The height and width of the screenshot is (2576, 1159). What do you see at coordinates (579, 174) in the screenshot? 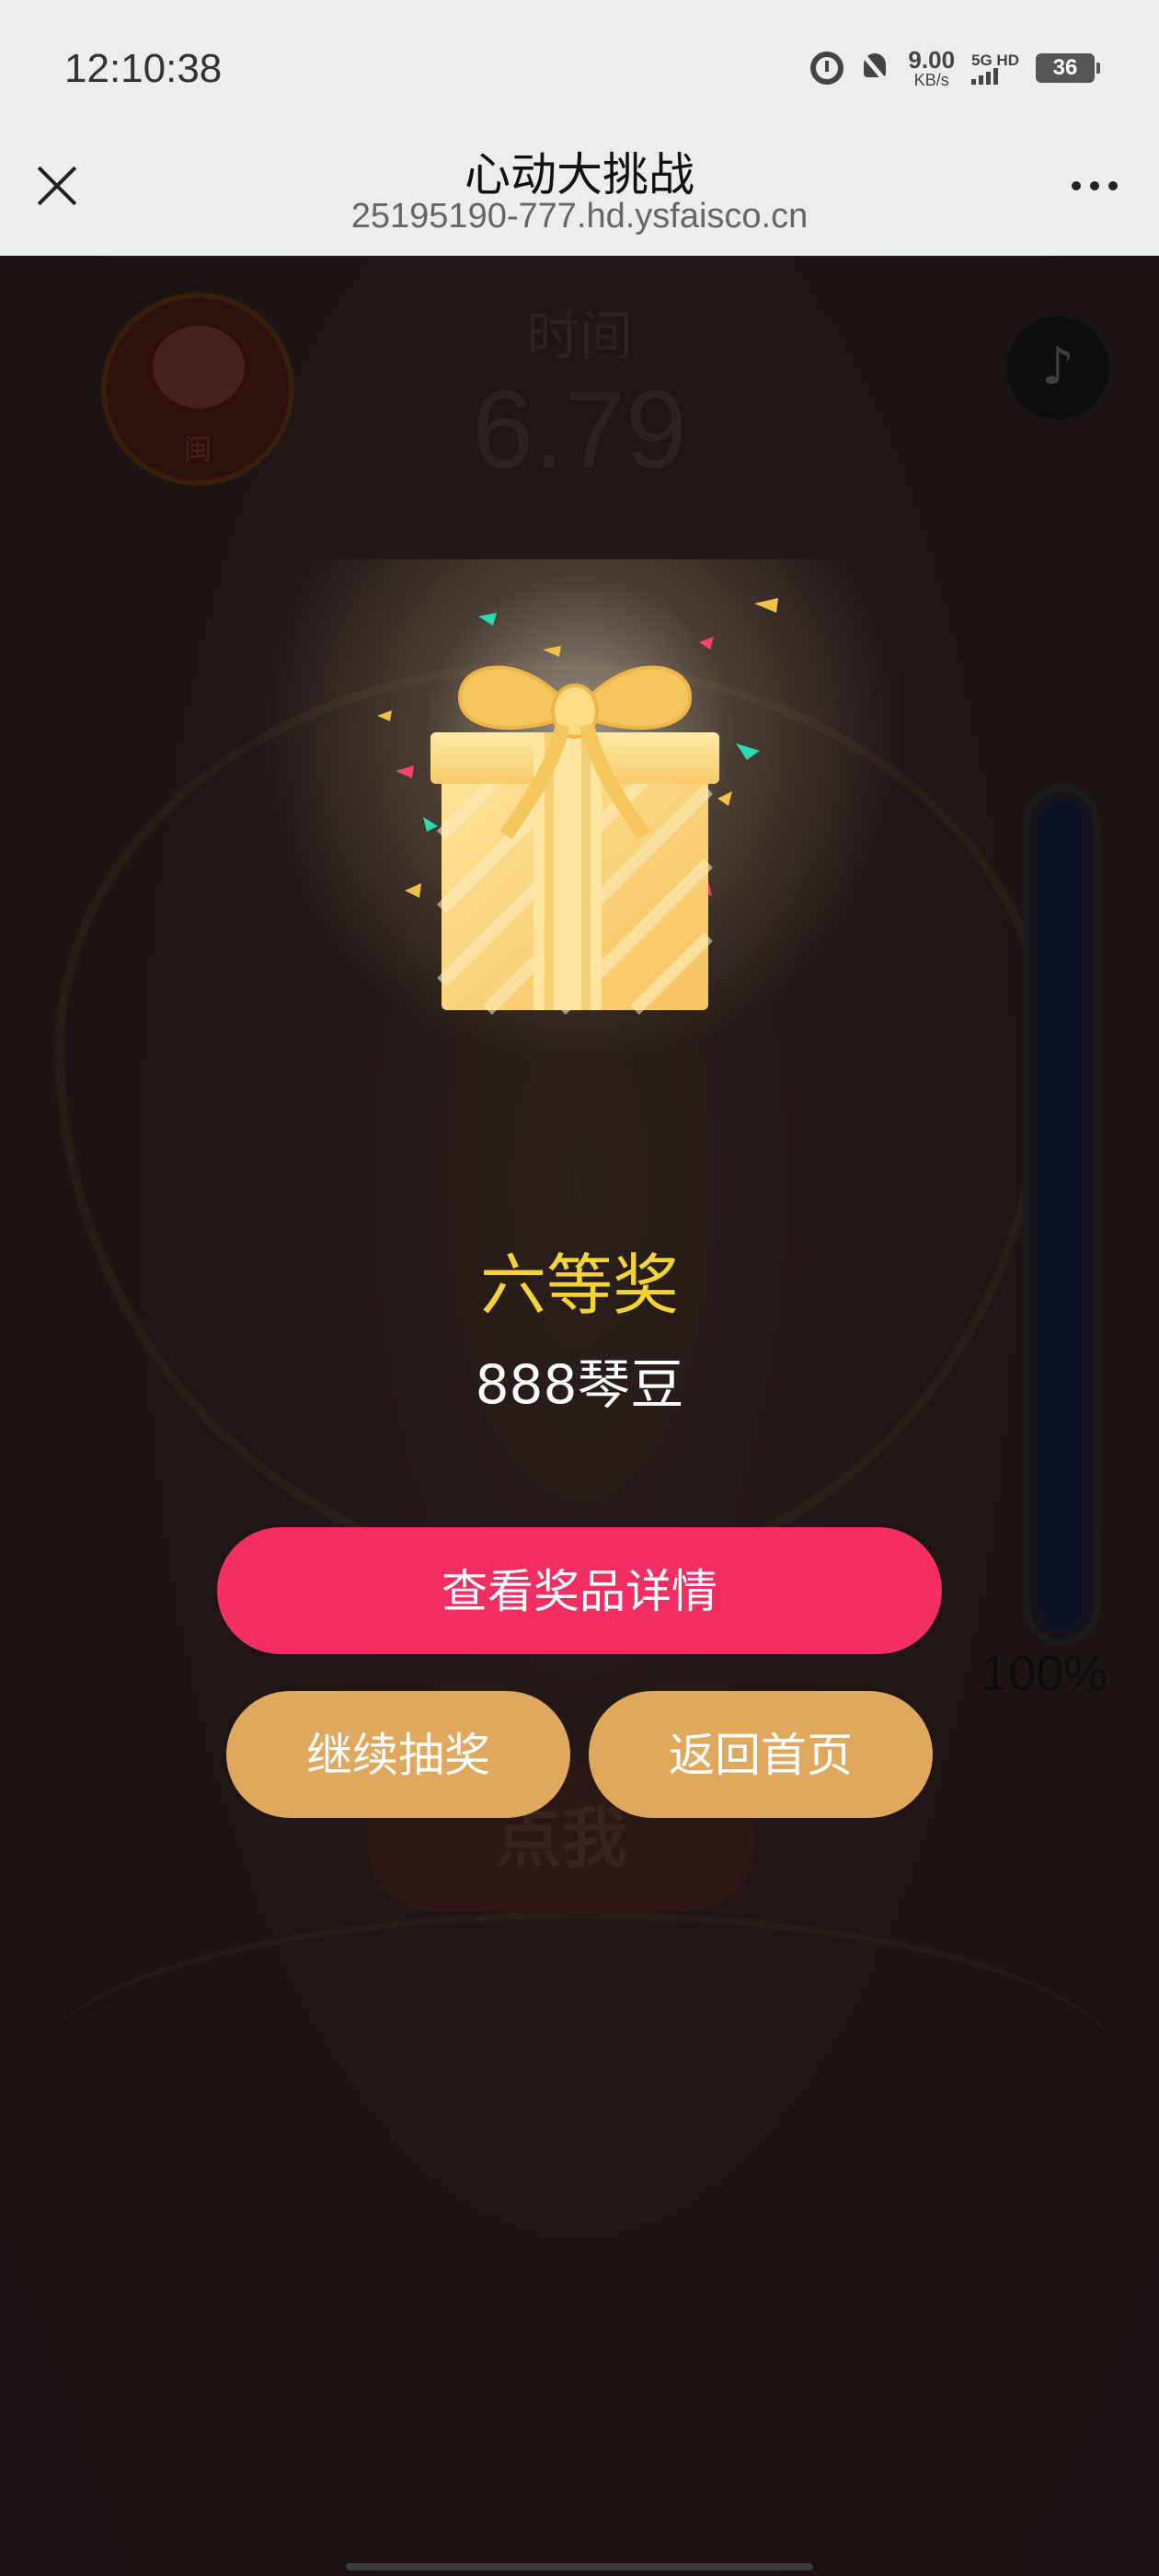
I see `page-title: 心动大挑战` at bounding box center [579, 174].